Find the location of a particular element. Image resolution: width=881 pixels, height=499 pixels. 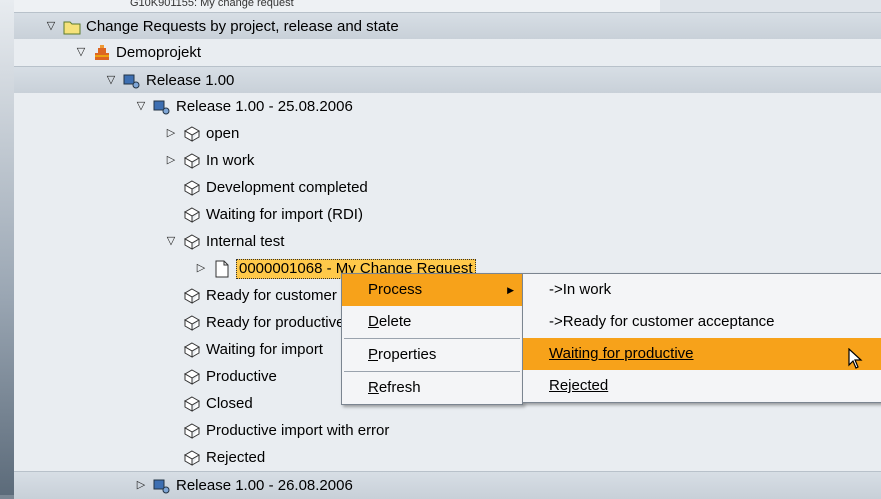

tree-row: ▽ Release 1.00 is located at coordinates (447, 80).